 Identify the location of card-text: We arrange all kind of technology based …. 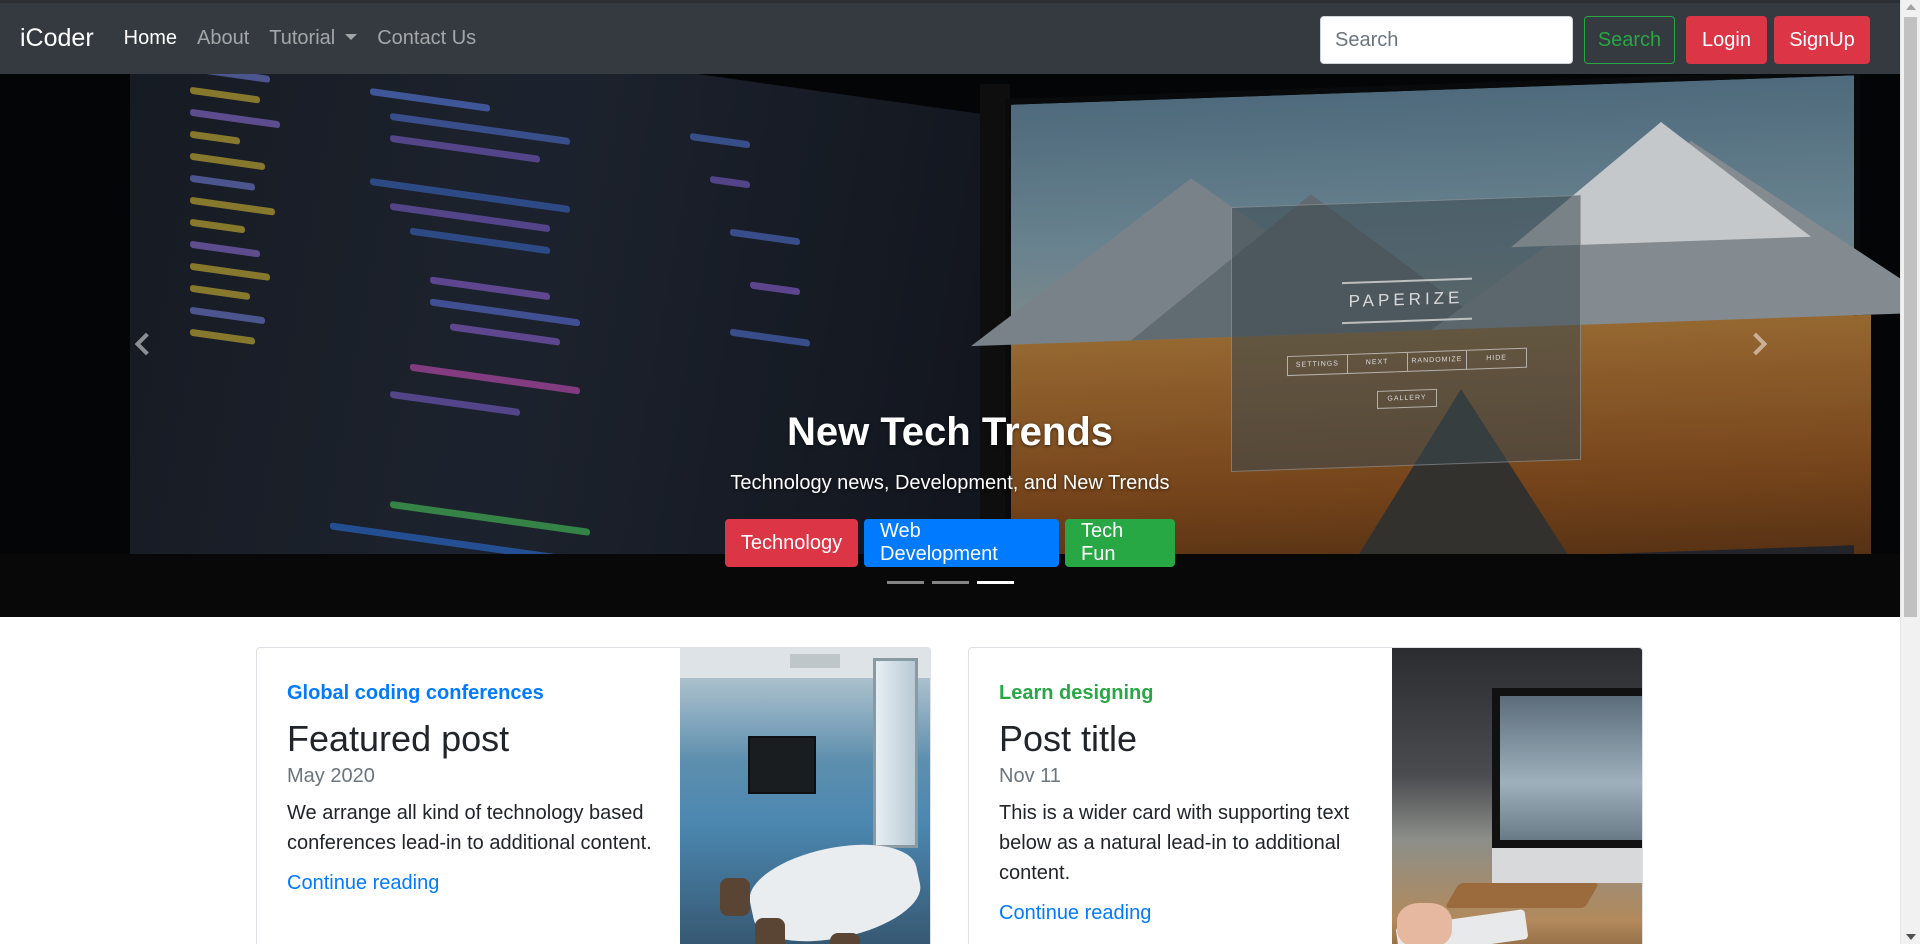
(469, 827).